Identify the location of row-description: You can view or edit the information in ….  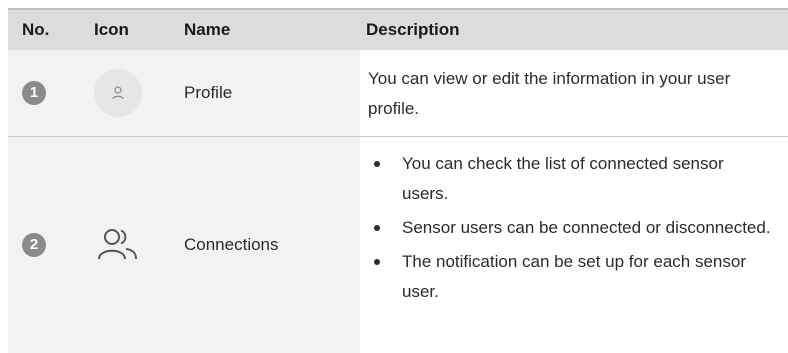
(574, 93).